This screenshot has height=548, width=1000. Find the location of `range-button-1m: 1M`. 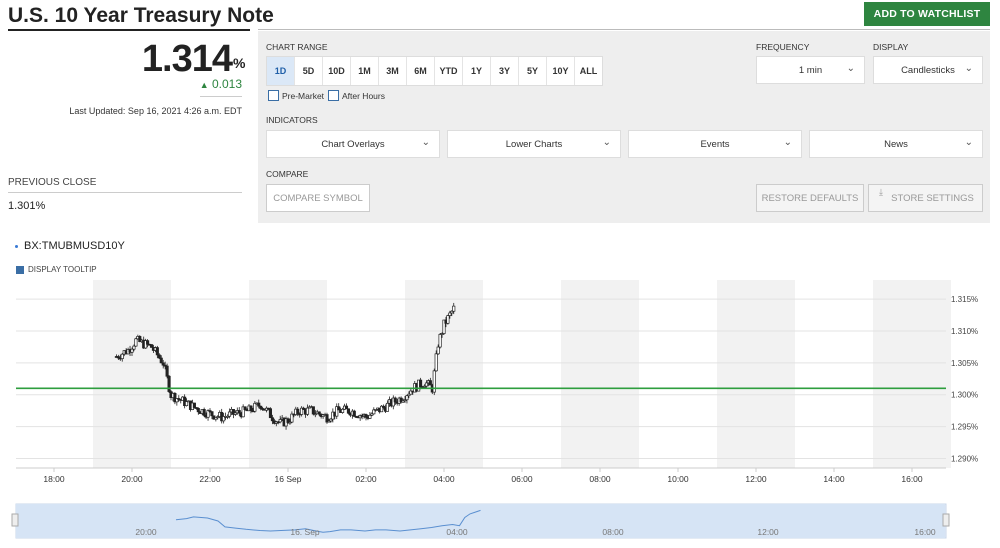

range-button-1m: 1M is located at coordinates (365, 71).